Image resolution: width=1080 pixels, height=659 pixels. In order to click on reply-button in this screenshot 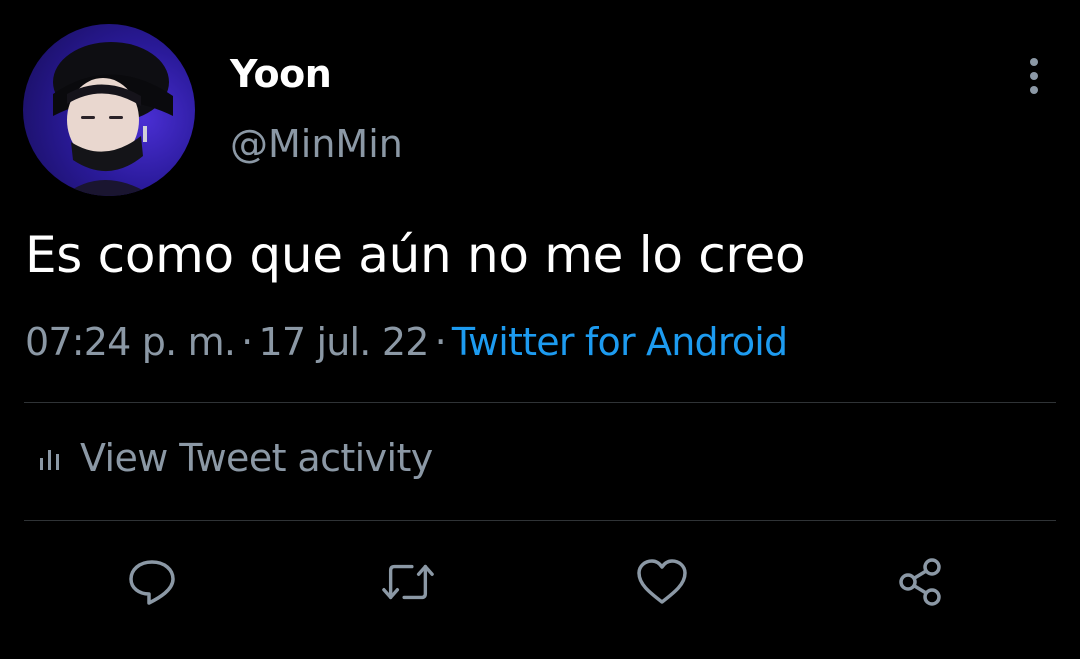, I will do `click(152, 582)`.